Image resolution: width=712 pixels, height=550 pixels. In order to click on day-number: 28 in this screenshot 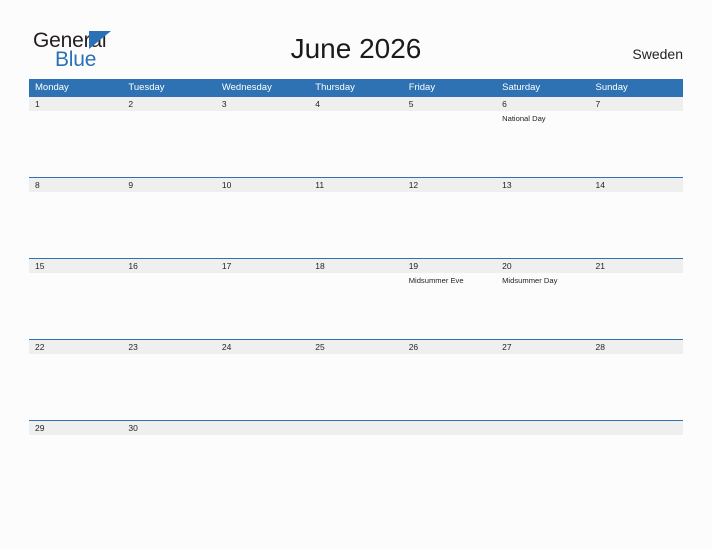, I will do `click(636, 347)`.